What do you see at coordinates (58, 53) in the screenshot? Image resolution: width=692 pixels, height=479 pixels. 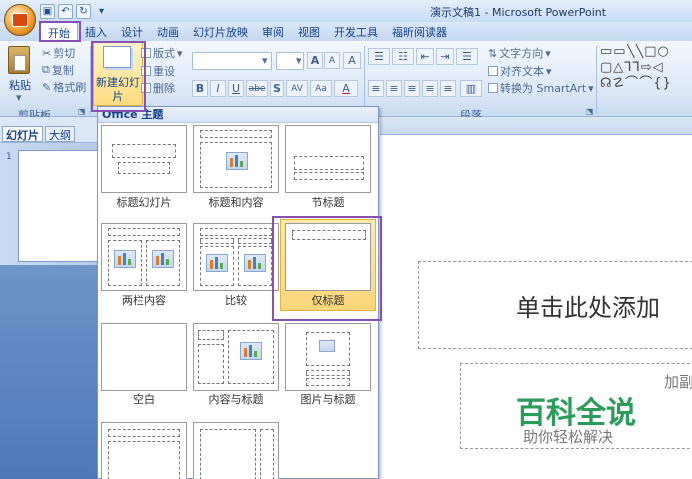 I see `cut-button: ✂ 剪切` at bounding box center [58, 53].